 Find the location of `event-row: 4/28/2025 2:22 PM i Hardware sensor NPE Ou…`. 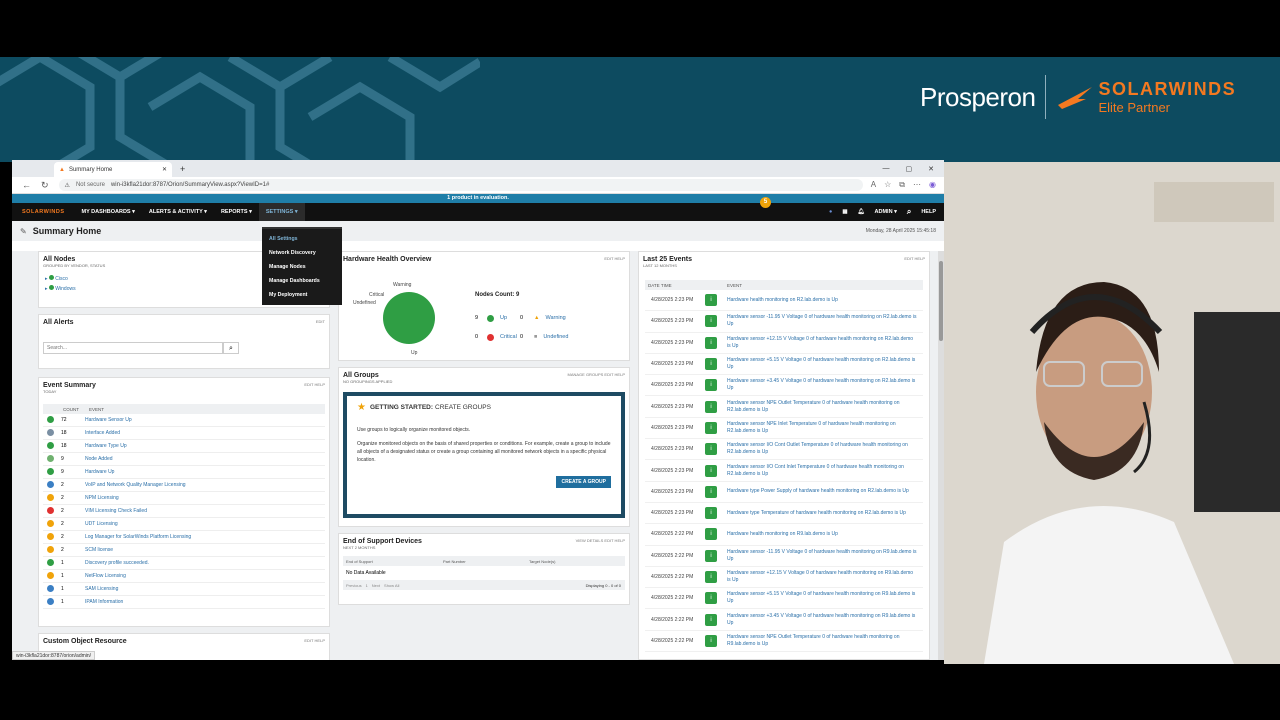

event-row: 4/28/2025 2:22 PM i Hardware sensor NPE Ou… is located at coordinates (784, 642).